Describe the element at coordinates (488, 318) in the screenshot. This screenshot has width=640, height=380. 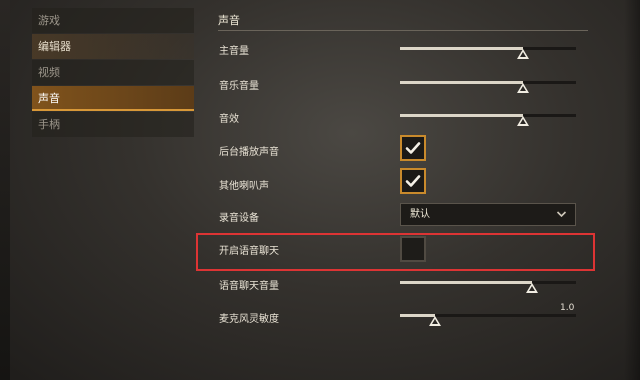
I see `mic-sensitivity-slider` at that location.